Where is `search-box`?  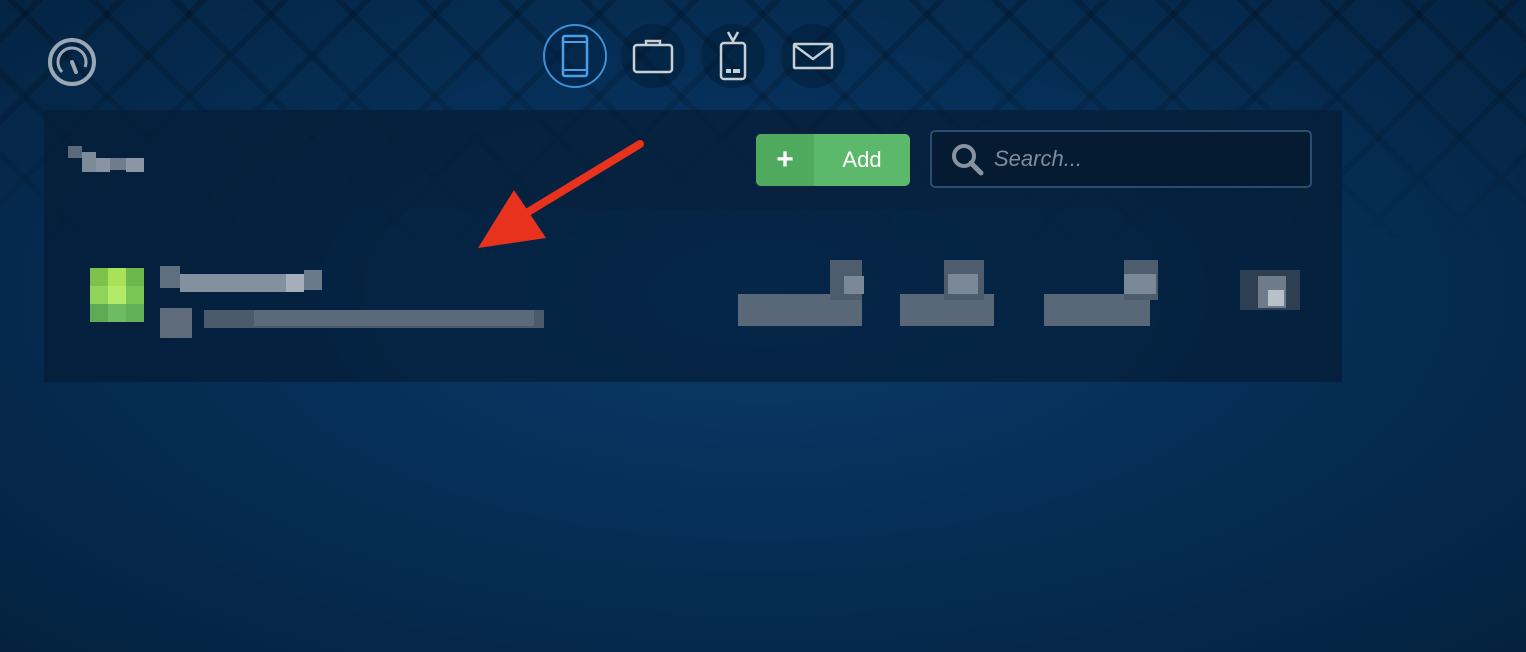
search-box is located at coordinates (1121, 159).